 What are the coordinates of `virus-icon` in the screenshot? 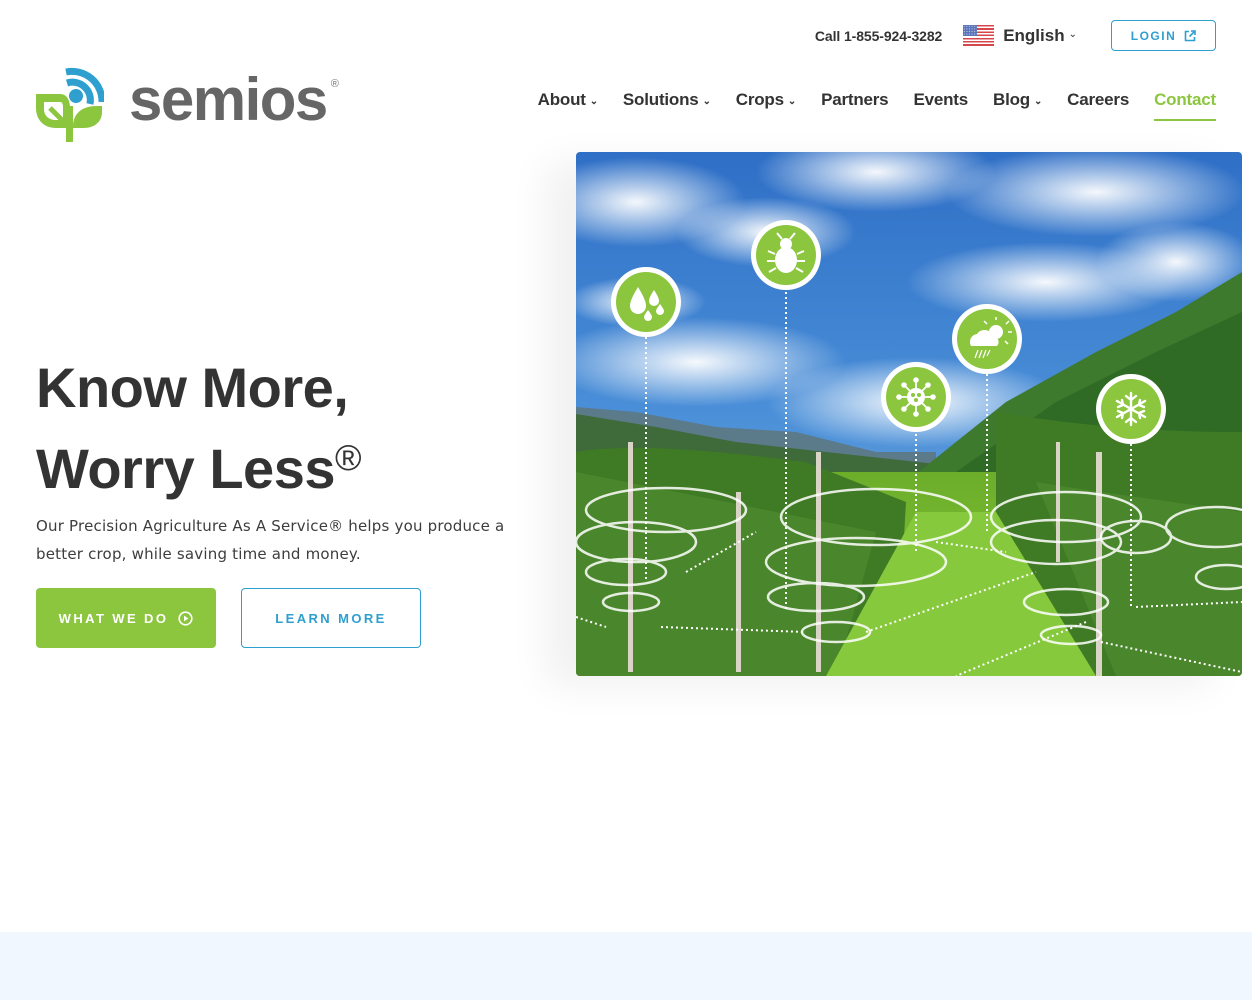 It's located at (916, 397).